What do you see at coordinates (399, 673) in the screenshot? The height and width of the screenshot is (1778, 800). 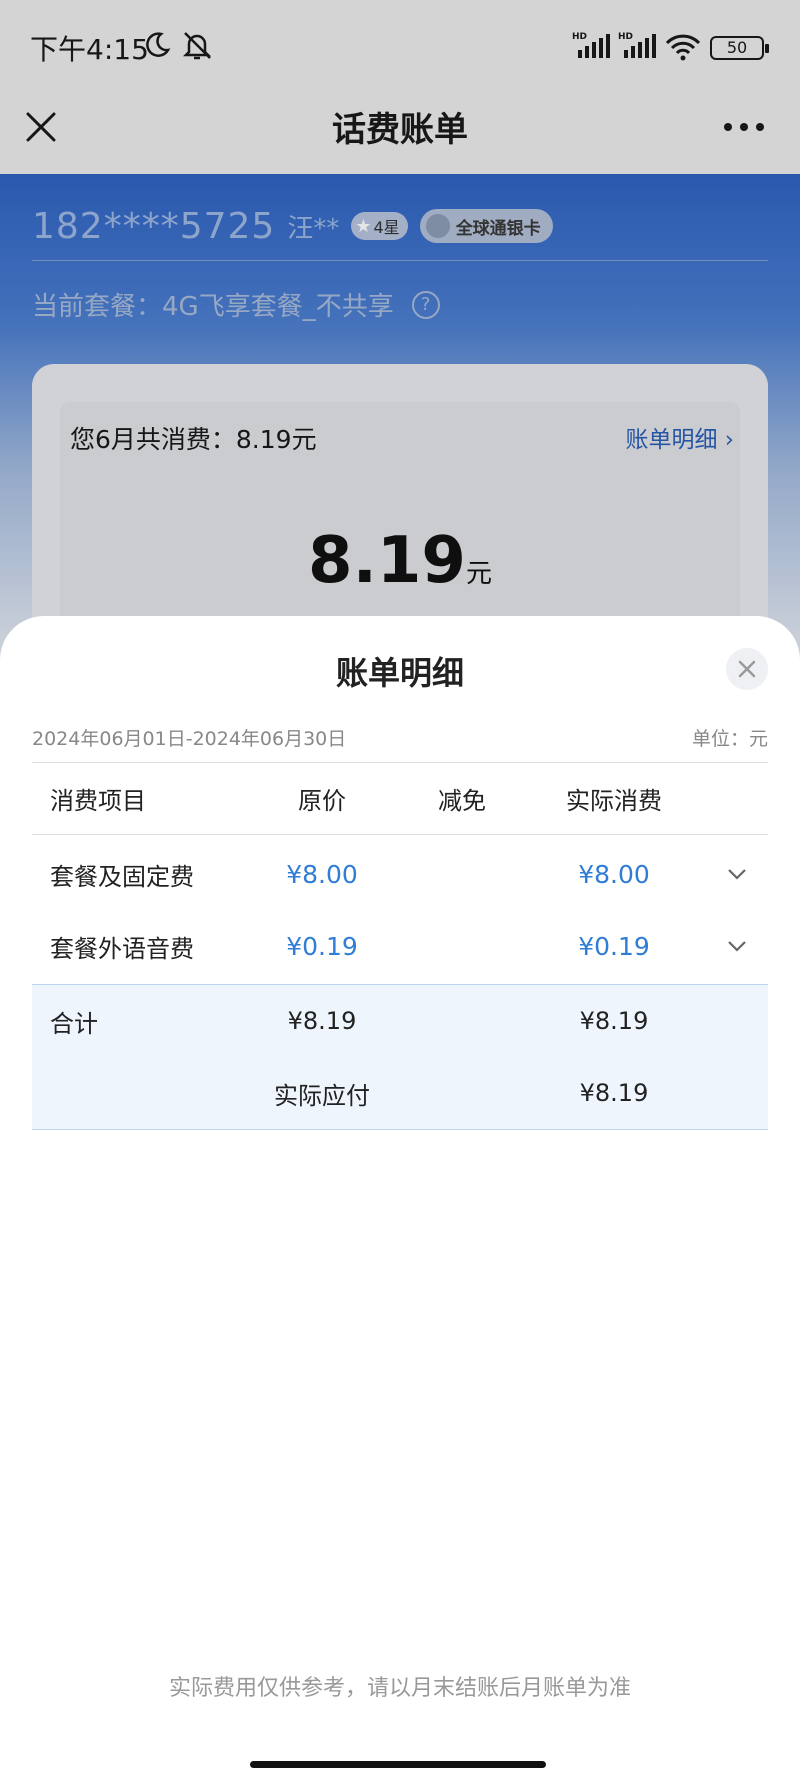 I see `sheet-title: 账单明细` at bounding box center [399, 673].